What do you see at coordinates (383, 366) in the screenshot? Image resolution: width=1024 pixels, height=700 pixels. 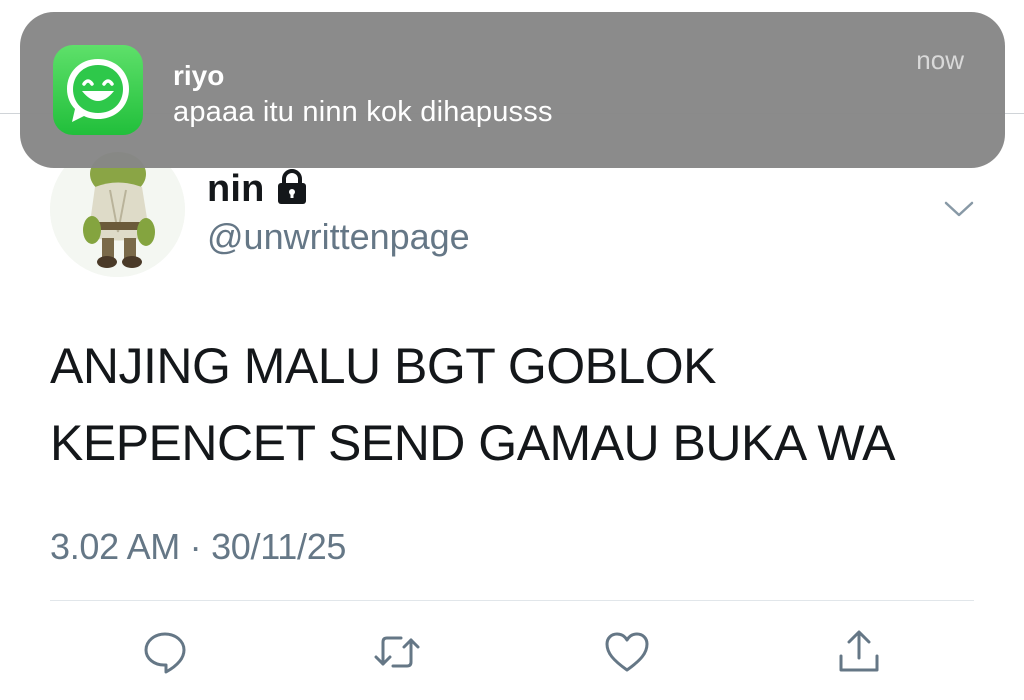 I see `tweet-text-line: ANJING MALU BGT GOBLOK` at bounding box center [383, 366].